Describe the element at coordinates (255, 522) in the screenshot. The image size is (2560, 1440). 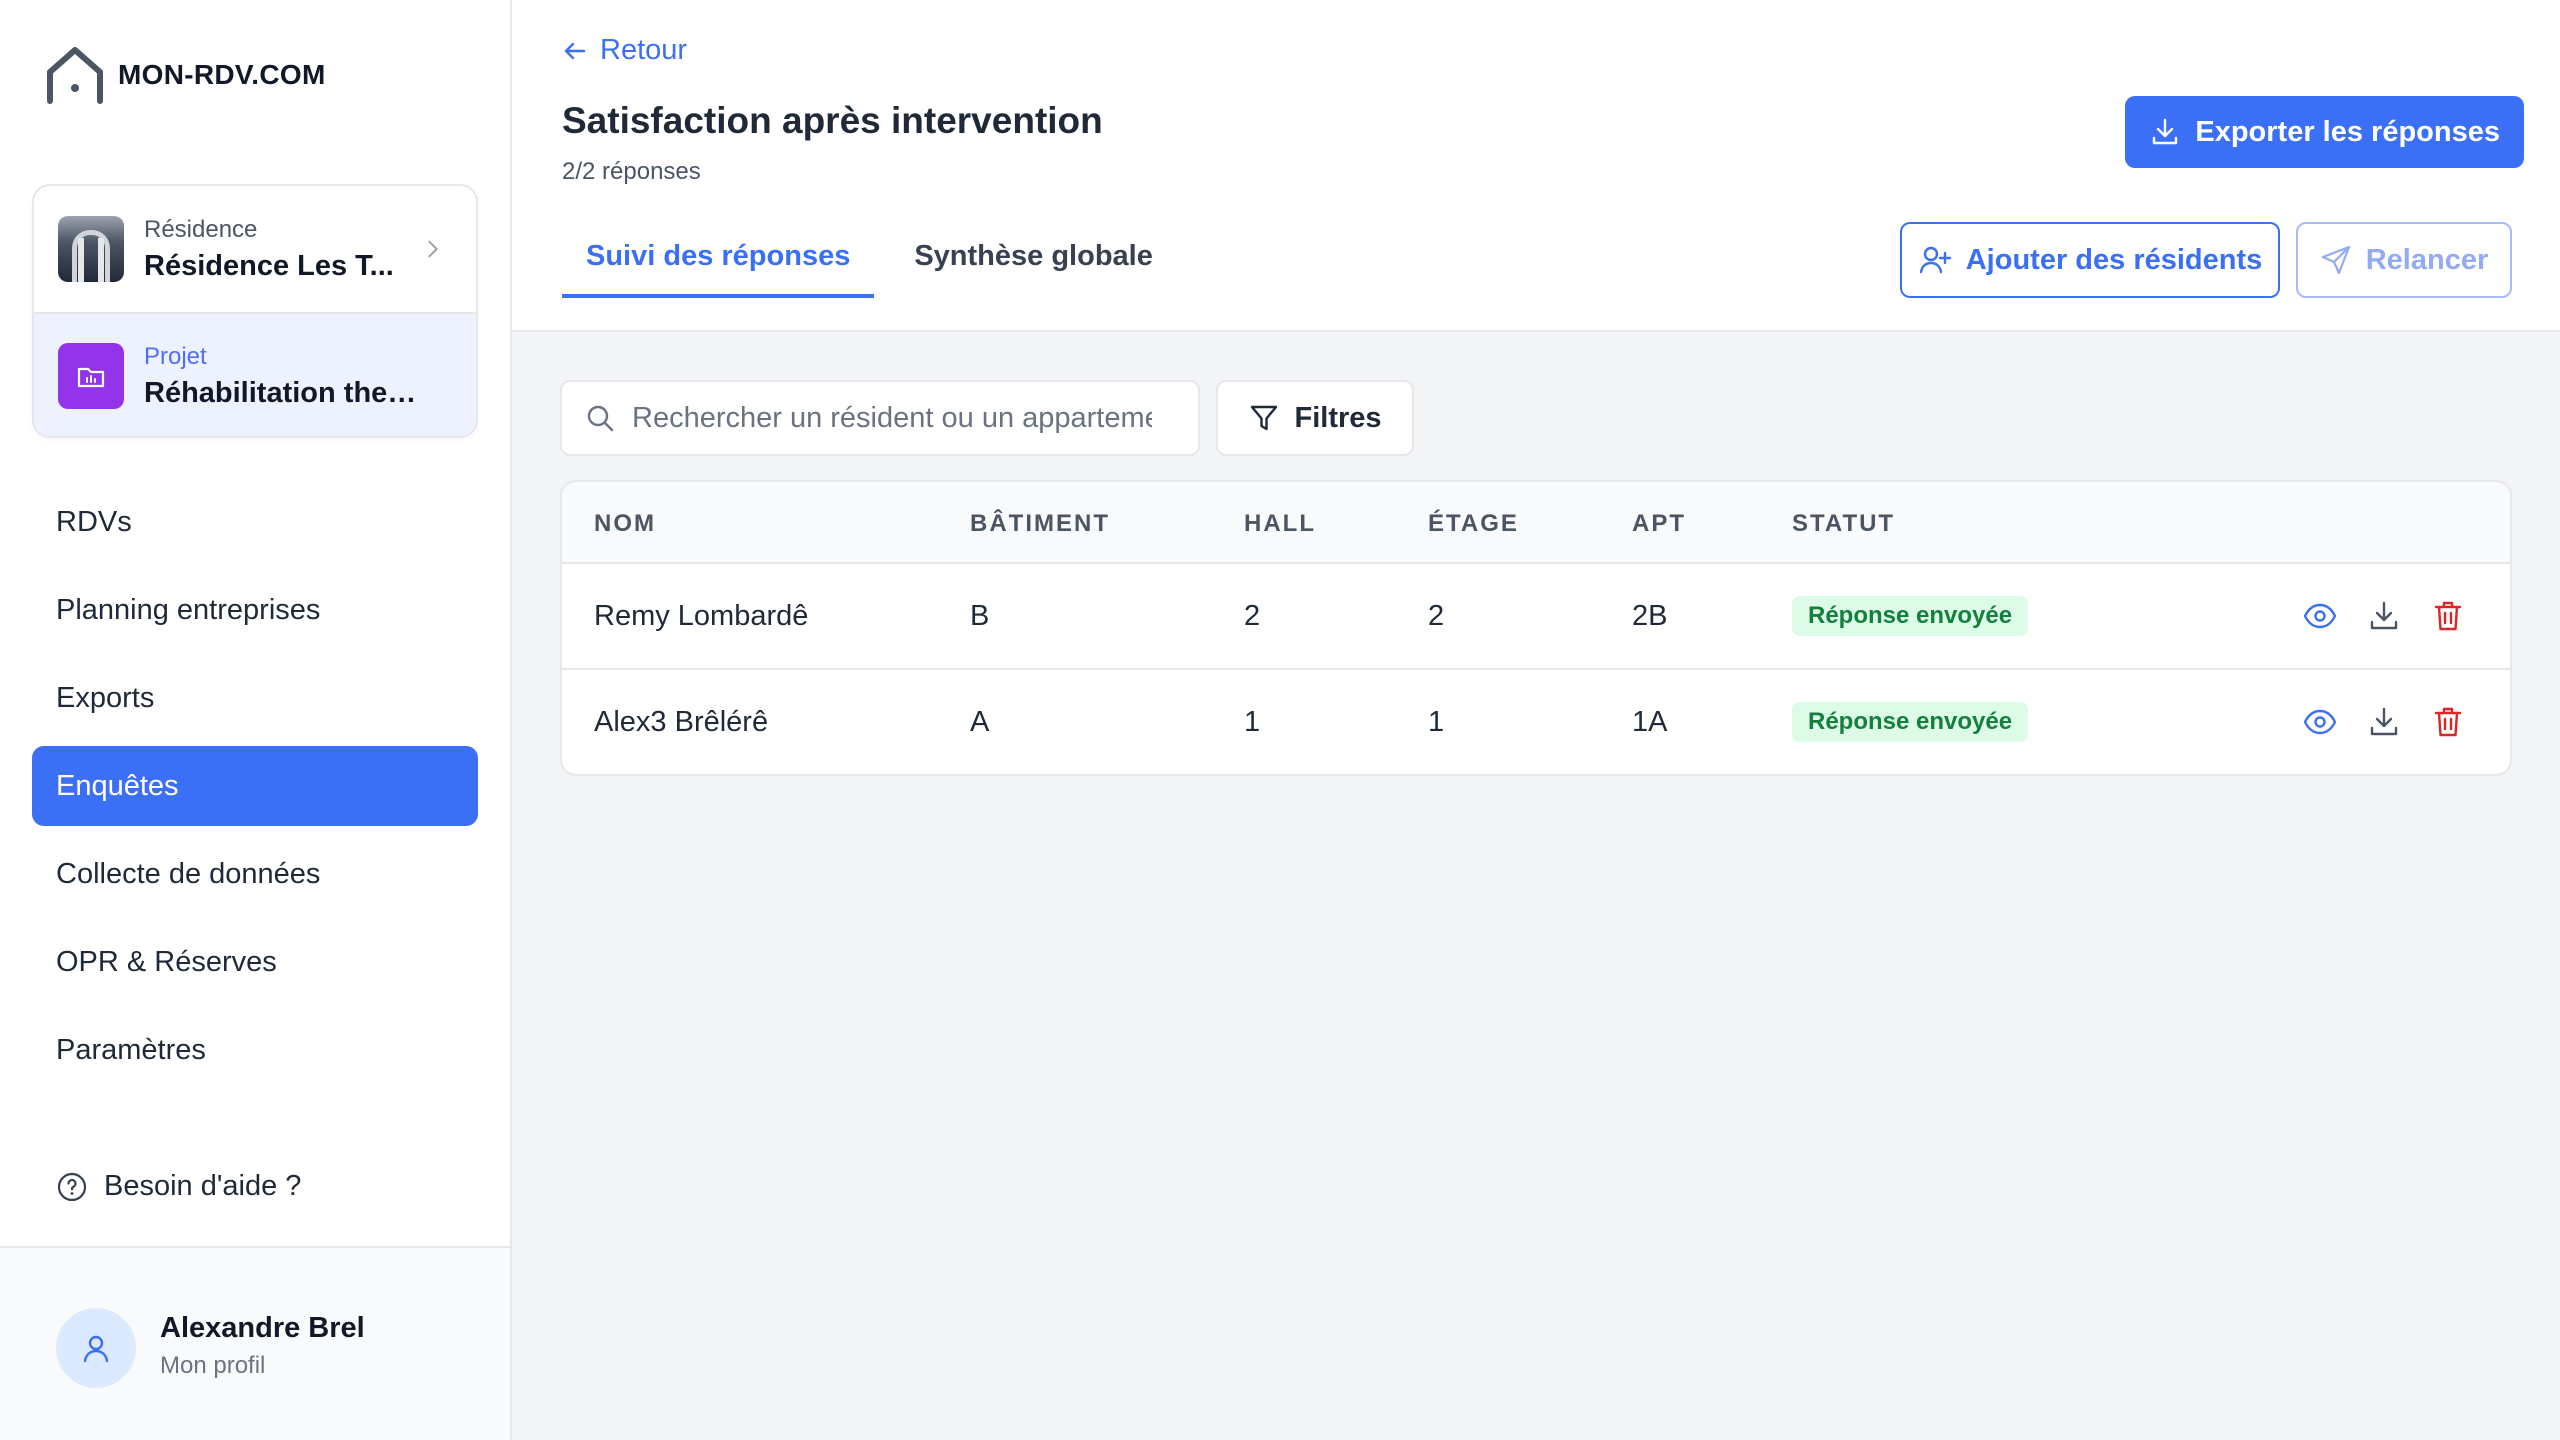
I see `nav-item-rdvs: RDVs` at that location.